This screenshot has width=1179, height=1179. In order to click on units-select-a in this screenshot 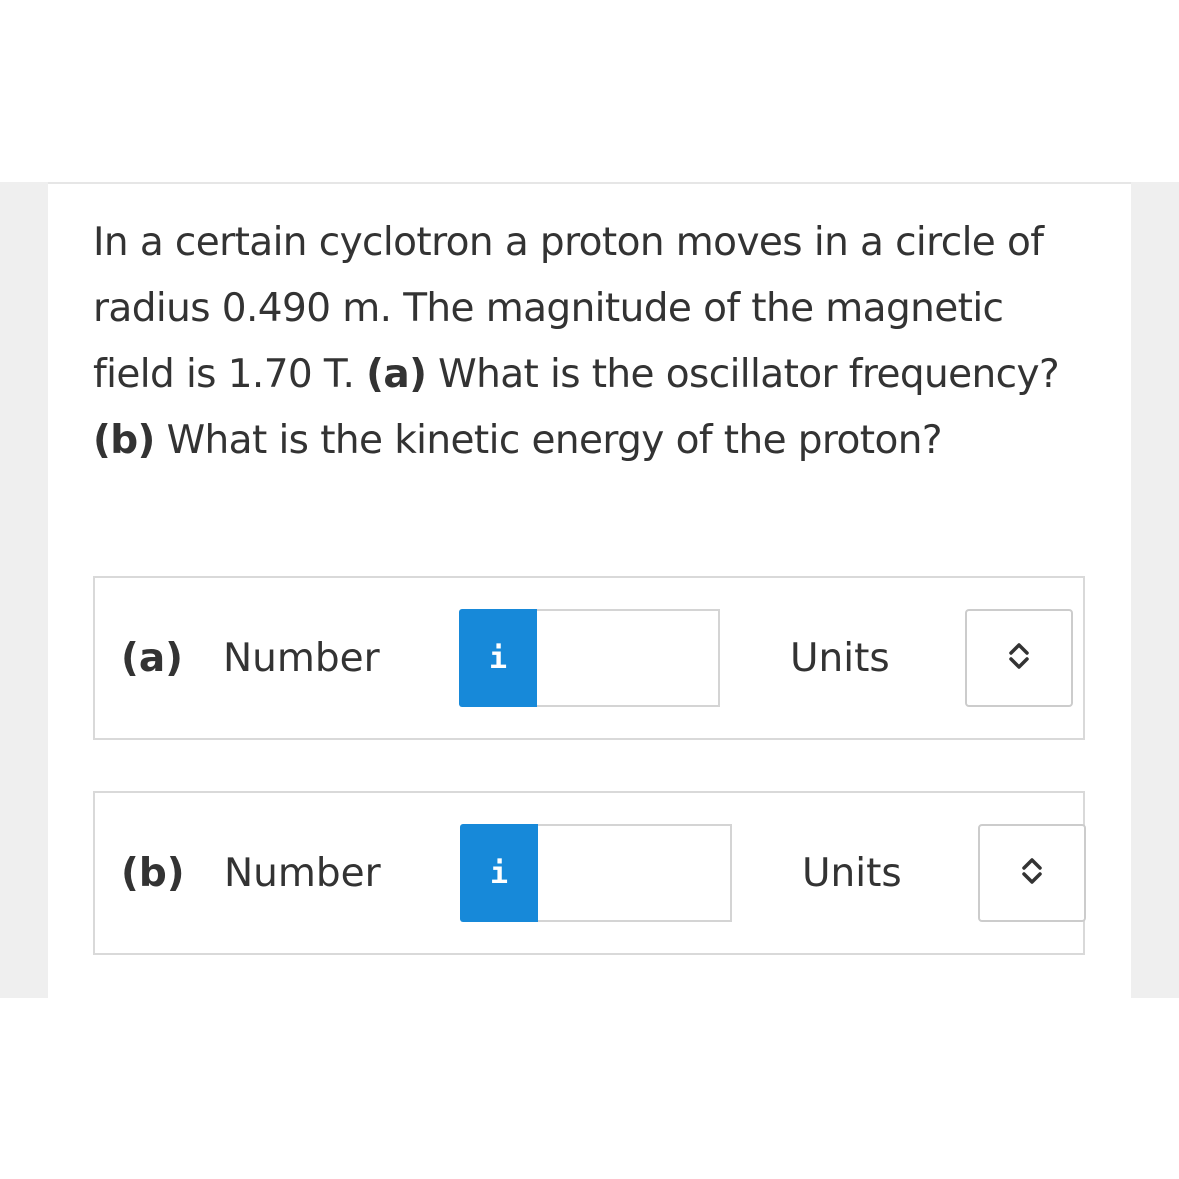, I will do `click(1019, 658)`.